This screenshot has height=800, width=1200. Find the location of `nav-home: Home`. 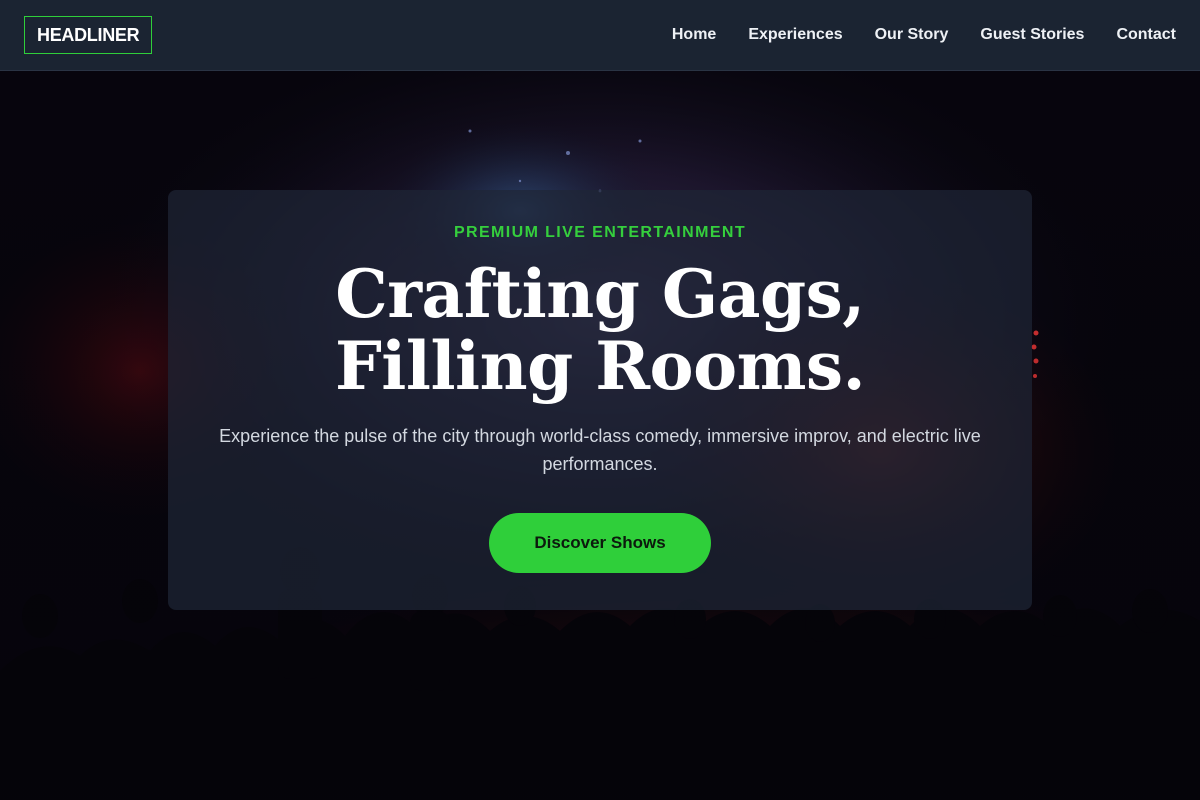

nav-home: Home is located at coordinates (694, 35).